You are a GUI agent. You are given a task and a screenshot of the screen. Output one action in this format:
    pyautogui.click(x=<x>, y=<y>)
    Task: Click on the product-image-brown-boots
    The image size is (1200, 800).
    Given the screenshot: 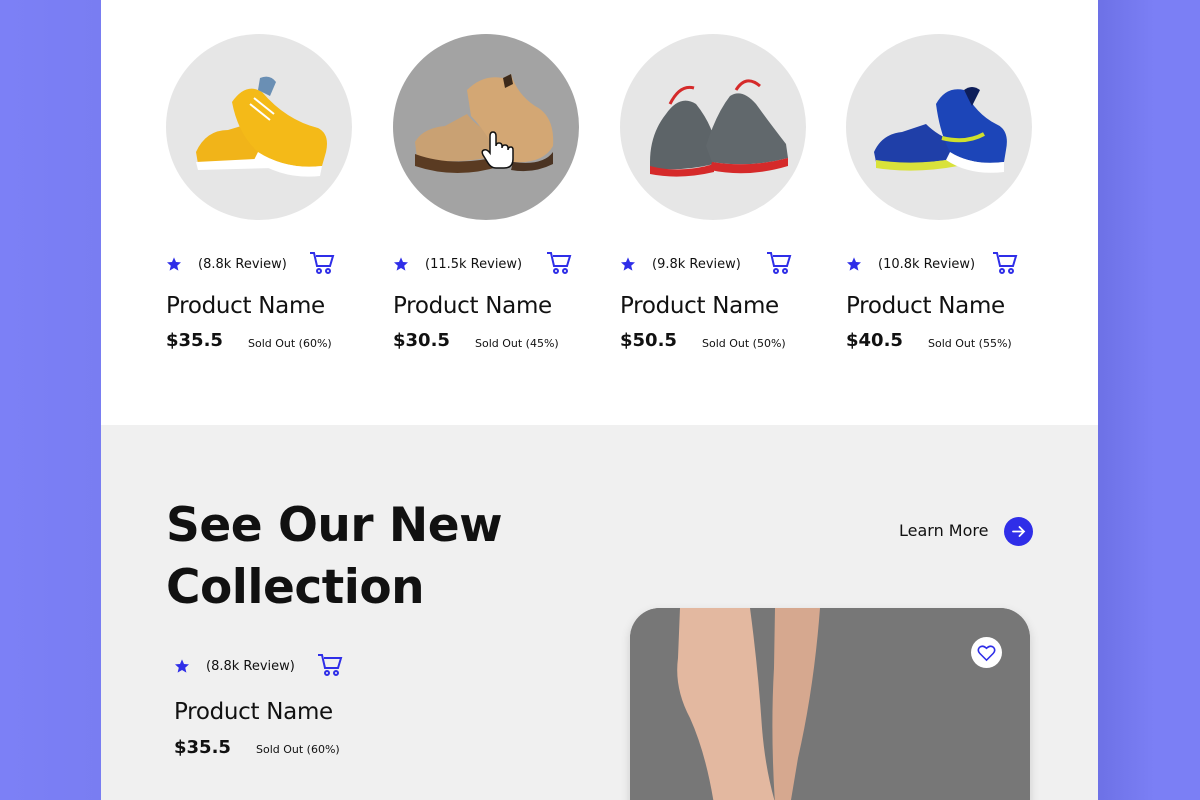 What is the action you would take?
    pyautogui.click(x=486, y=127)
    